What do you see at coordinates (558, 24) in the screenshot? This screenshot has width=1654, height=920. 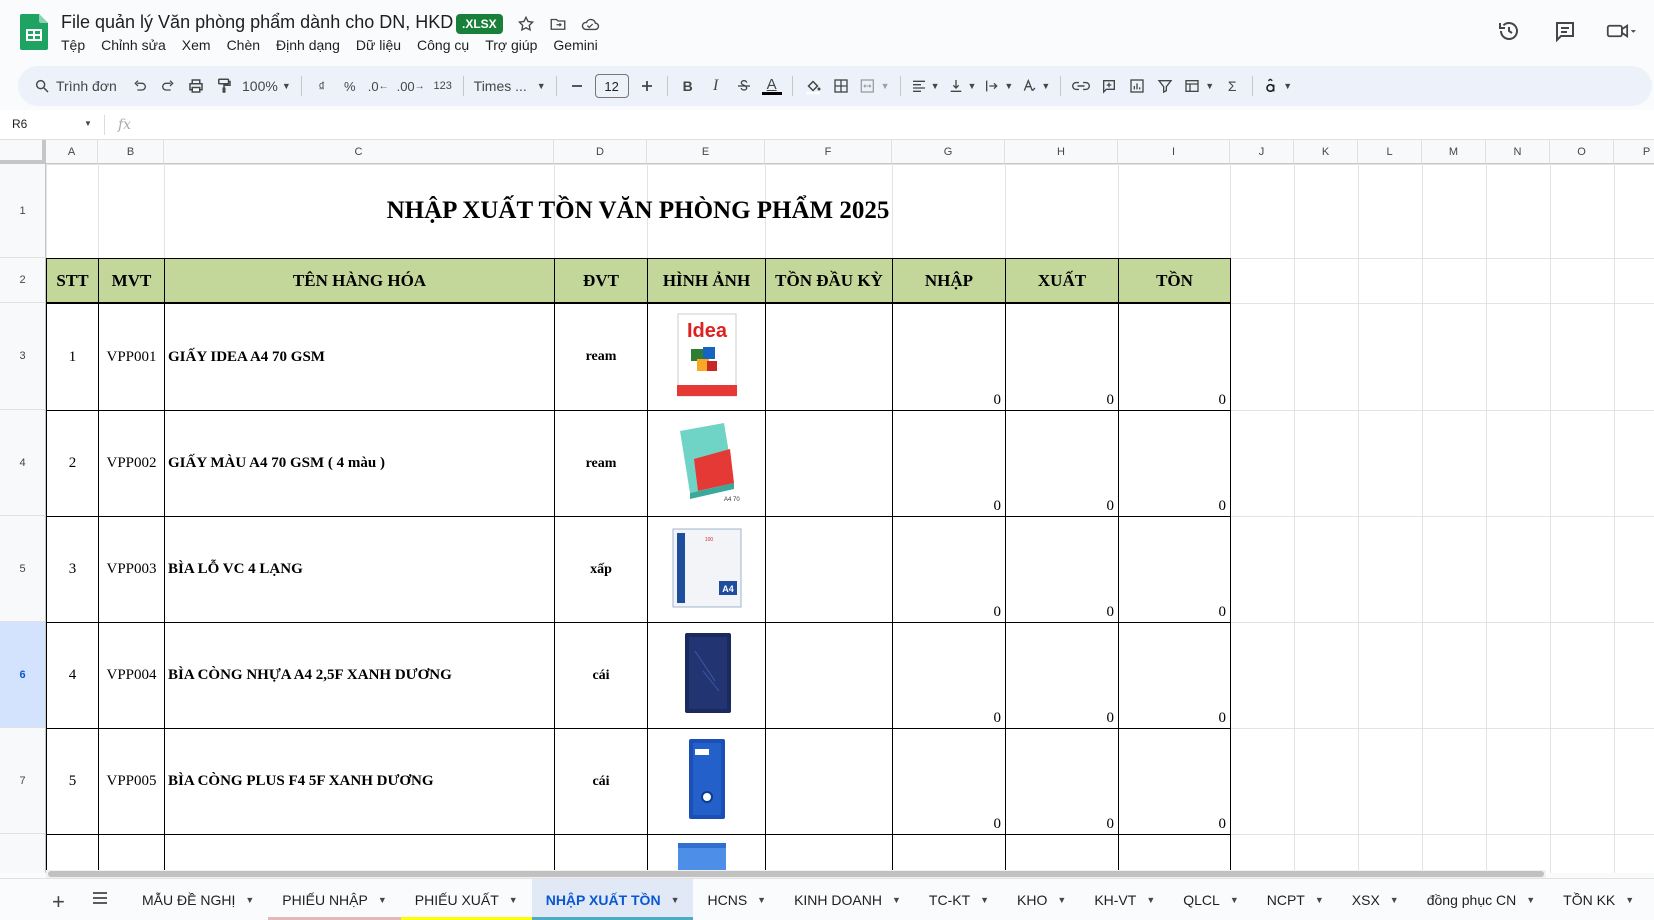 I see `move-folder-icon` at bounding box center [558, 24].